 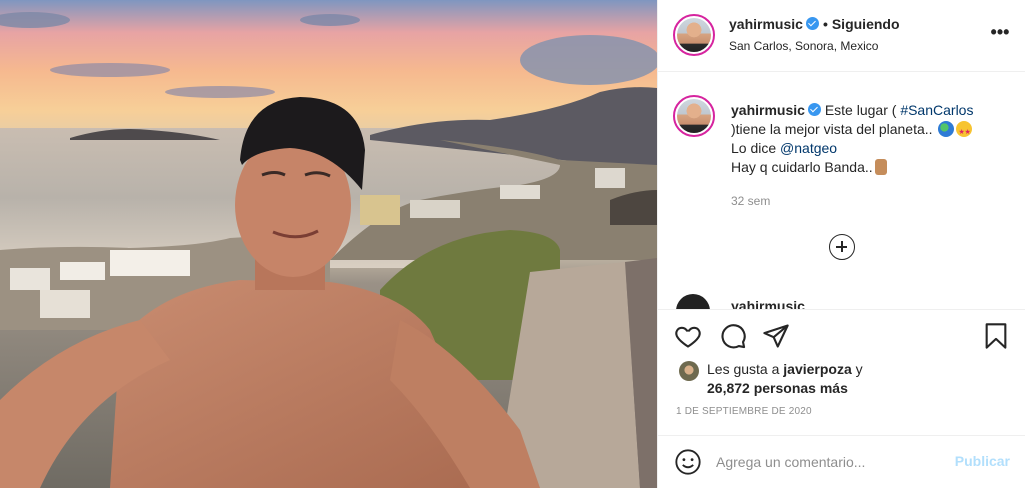 What do you see at coordinates (694, 116) in the screenshot?
I see `caption-avatar` at bounding box center [694, 116].